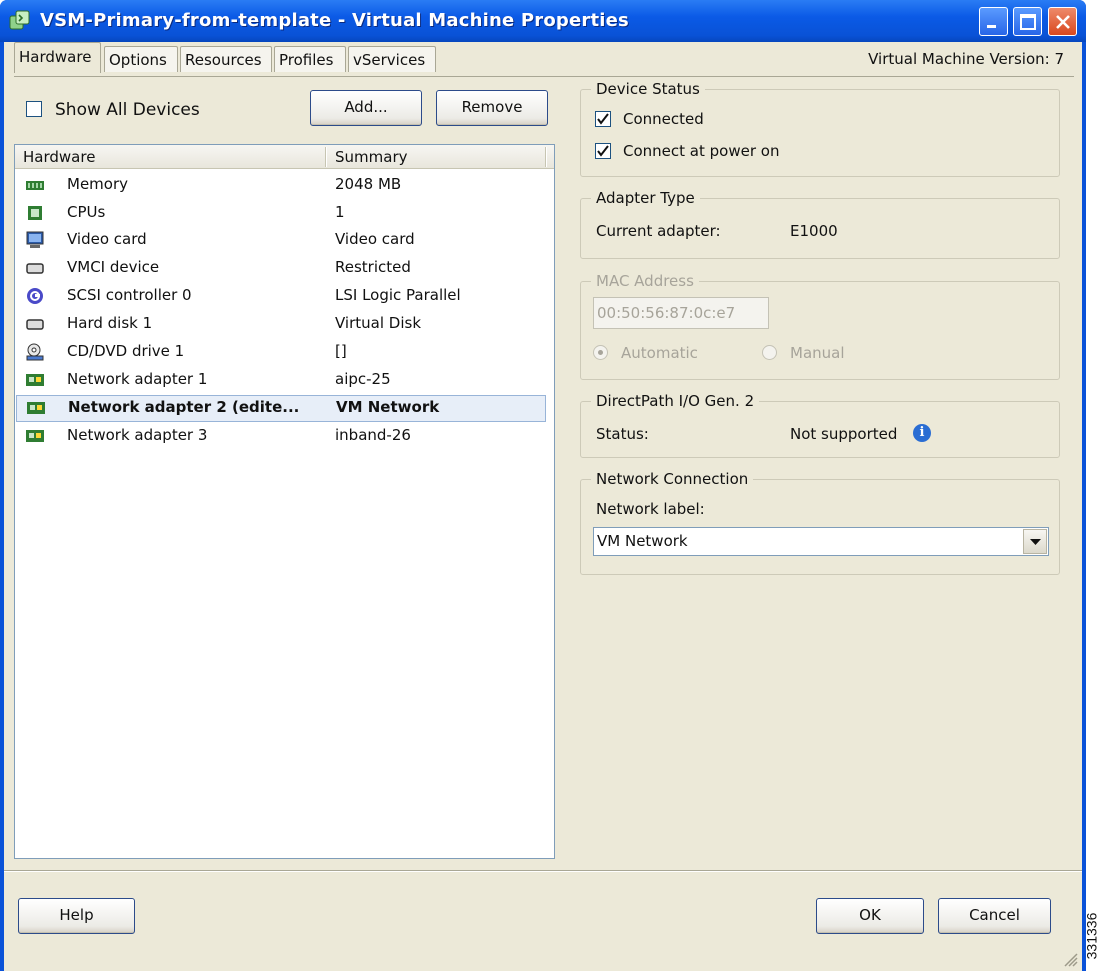 The image size is (1107, 971). What do you see at coordinates (284, 436) in the screenshot?
I see `hardware-row-network-adapter-3: Network adapter 3 inband-26` at bounding box center [284, 436].